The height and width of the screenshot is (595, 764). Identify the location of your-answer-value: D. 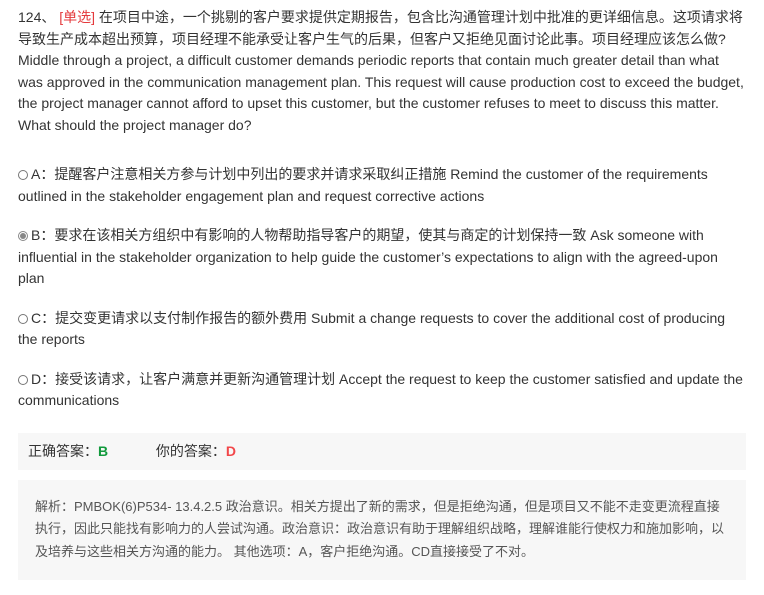
(231, 450).